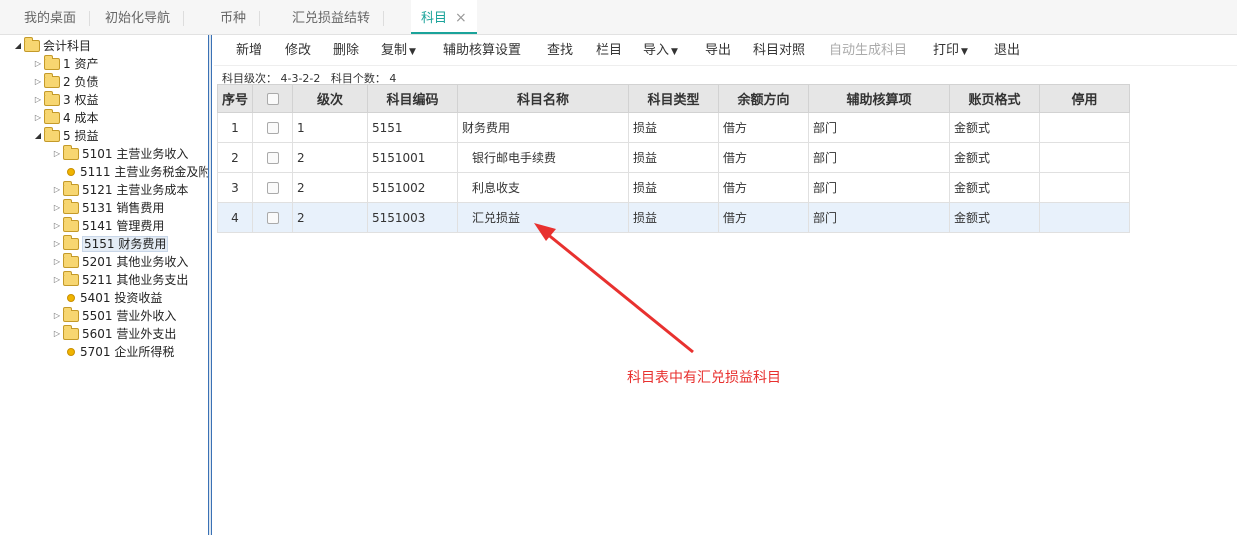  Describe the element at coordinates (704, 378) in the screenshot. I see `annotation-text: 科目表中有汇兑损益科目` at that location.